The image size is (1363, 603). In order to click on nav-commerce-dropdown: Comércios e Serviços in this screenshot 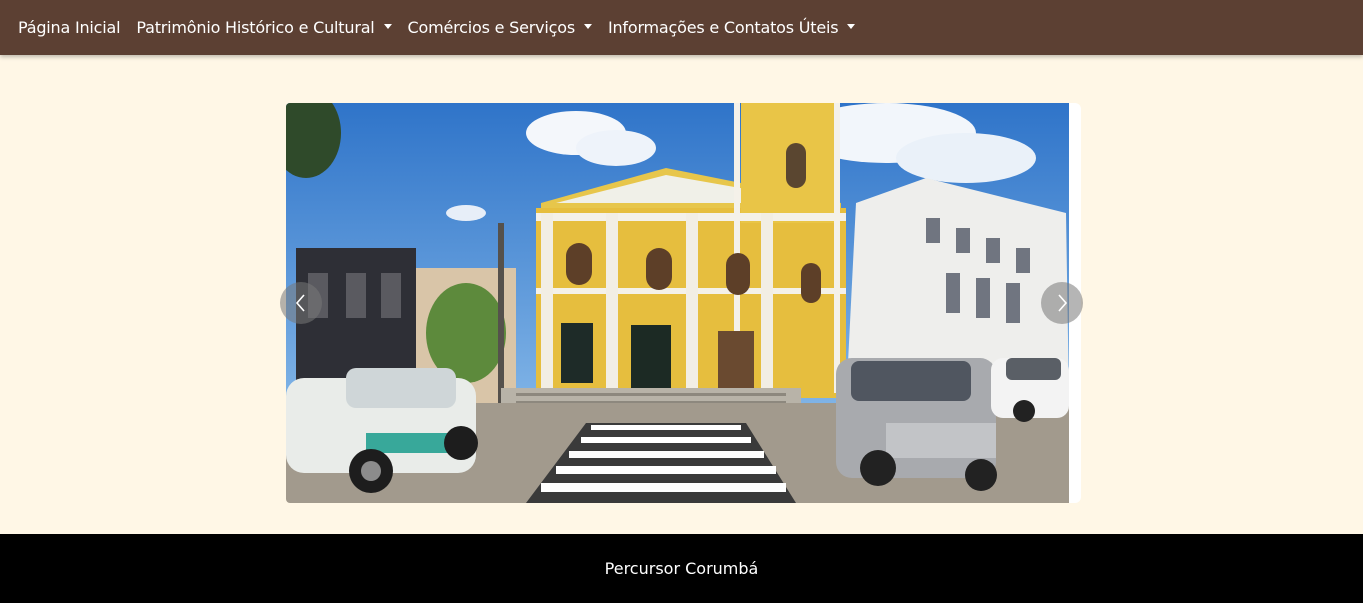, I will do `click(500, 27)`.